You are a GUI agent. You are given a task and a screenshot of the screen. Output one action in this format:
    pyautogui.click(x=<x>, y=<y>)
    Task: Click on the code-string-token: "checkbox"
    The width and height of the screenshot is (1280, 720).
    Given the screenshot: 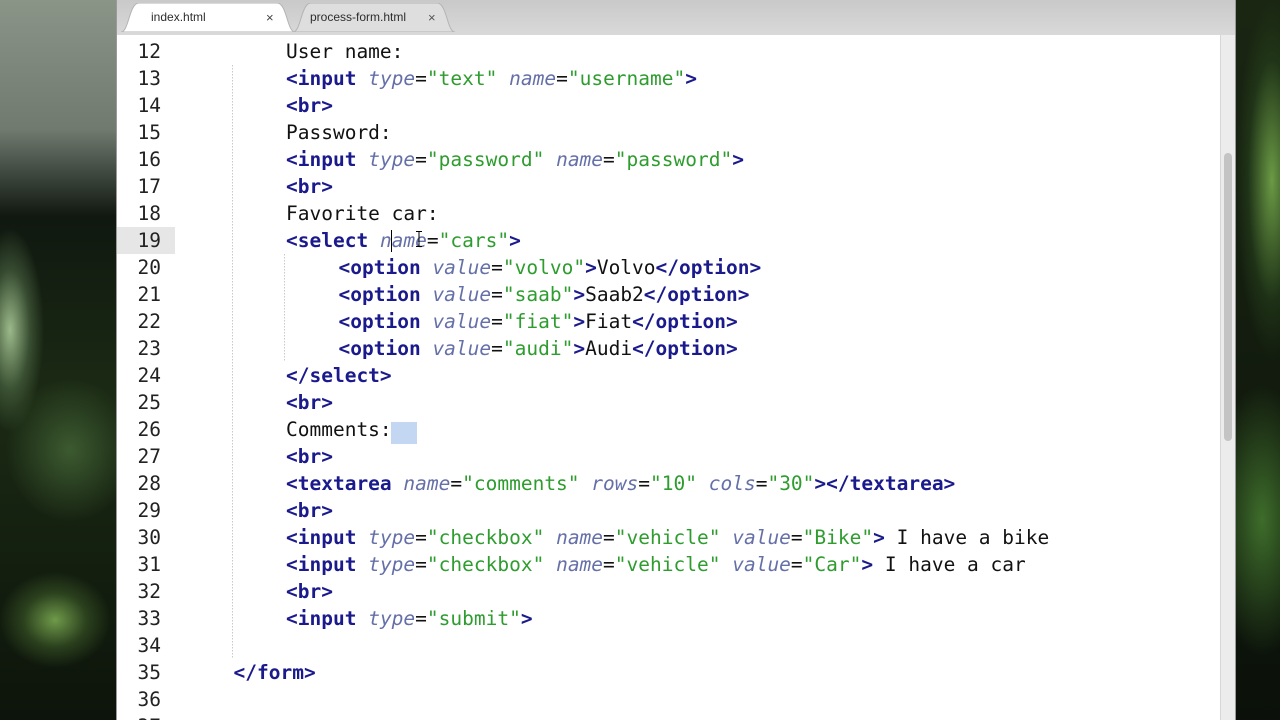 What is the action you would take?
    pyautogui.click(x=485, y=537)
    